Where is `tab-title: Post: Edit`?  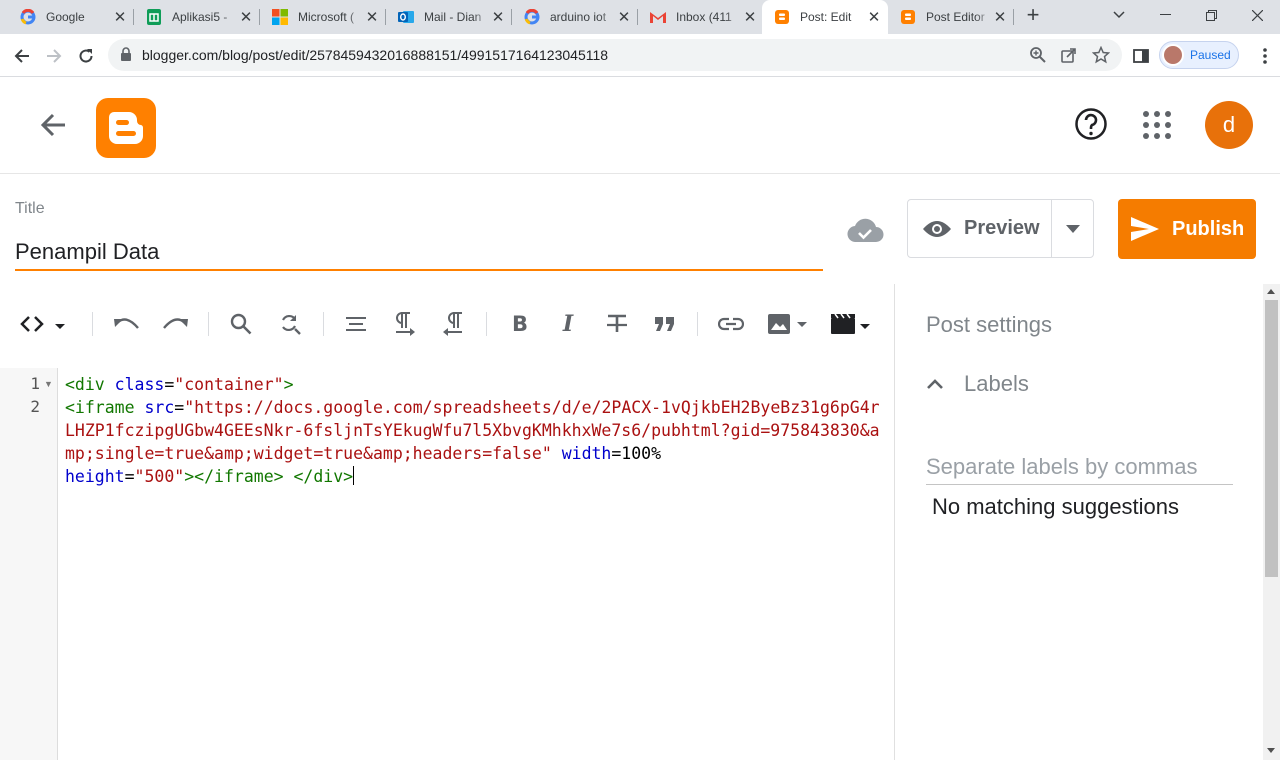 tab-title: Post: Edit is located at coordinates (826, 17).